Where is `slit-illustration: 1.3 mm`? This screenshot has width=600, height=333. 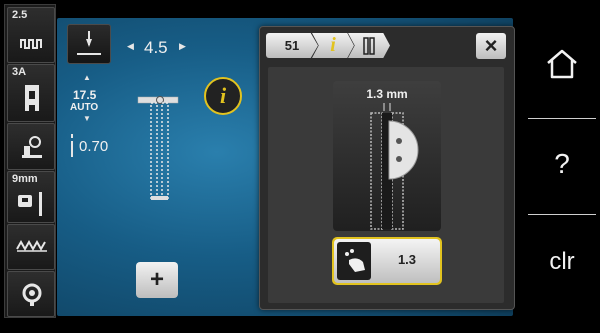
slit-illustration: 1.3 mm is located at coordinates (387, 156).